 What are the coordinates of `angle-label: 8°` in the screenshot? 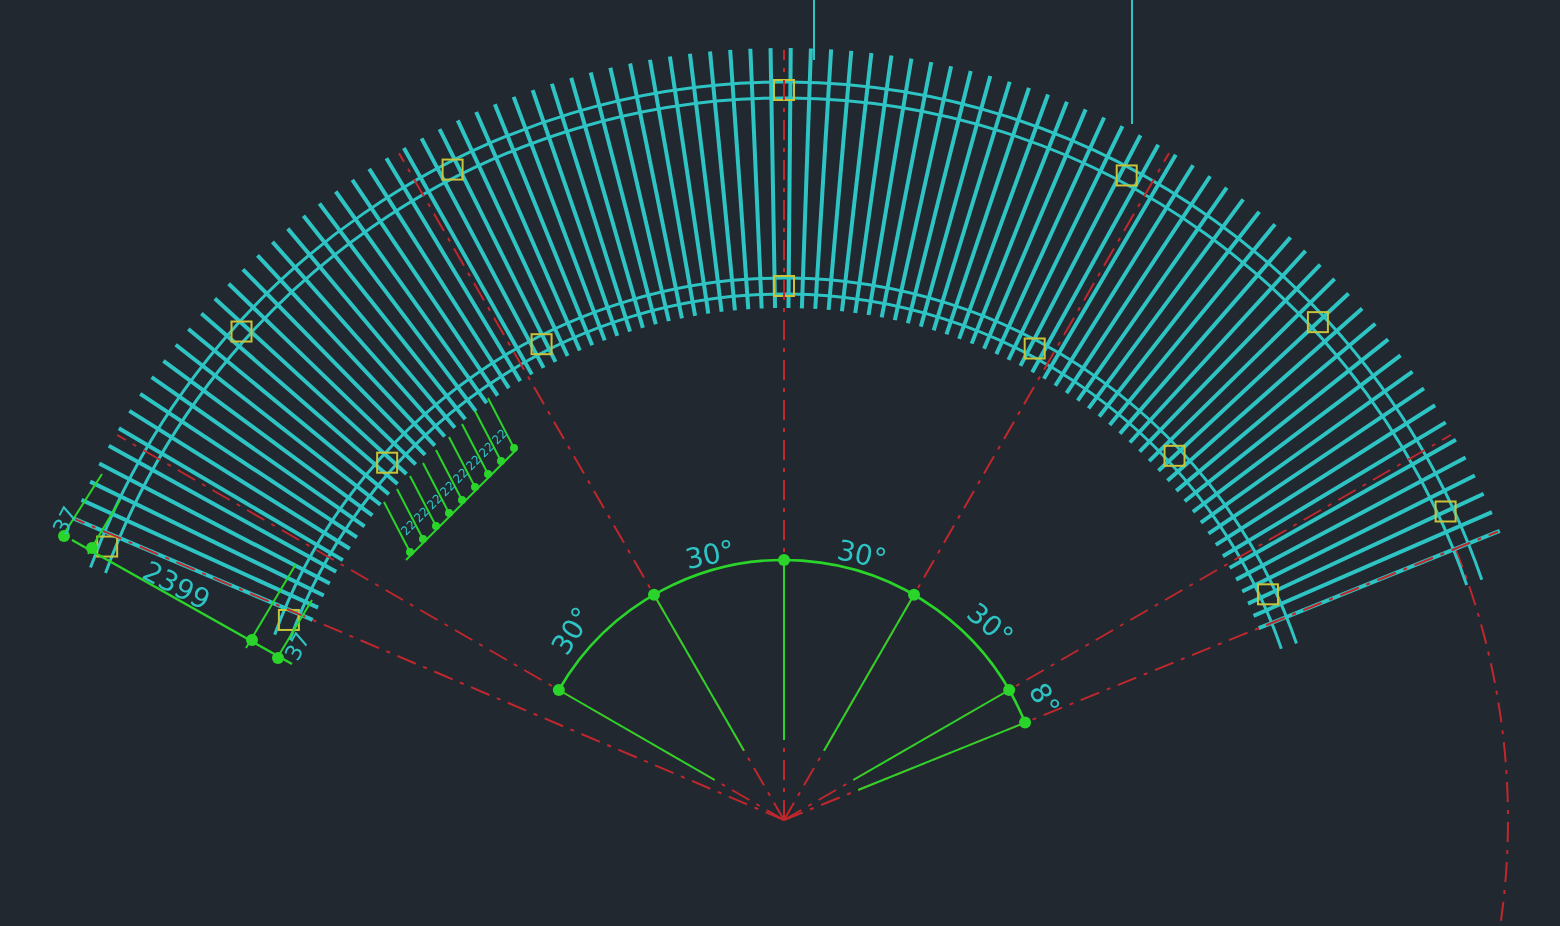 It's located at (1043, 700).